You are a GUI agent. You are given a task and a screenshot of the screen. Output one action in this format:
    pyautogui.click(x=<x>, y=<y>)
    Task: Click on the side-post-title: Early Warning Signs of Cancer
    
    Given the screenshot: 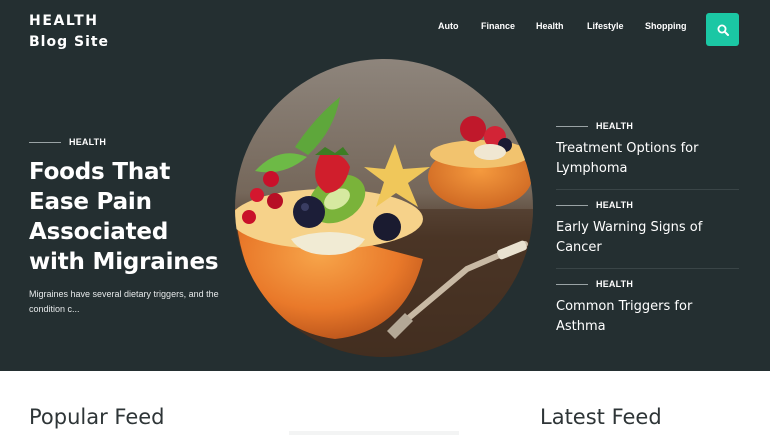 What is the action you would take?
    pyautogui.click(x=647, y=238)
    